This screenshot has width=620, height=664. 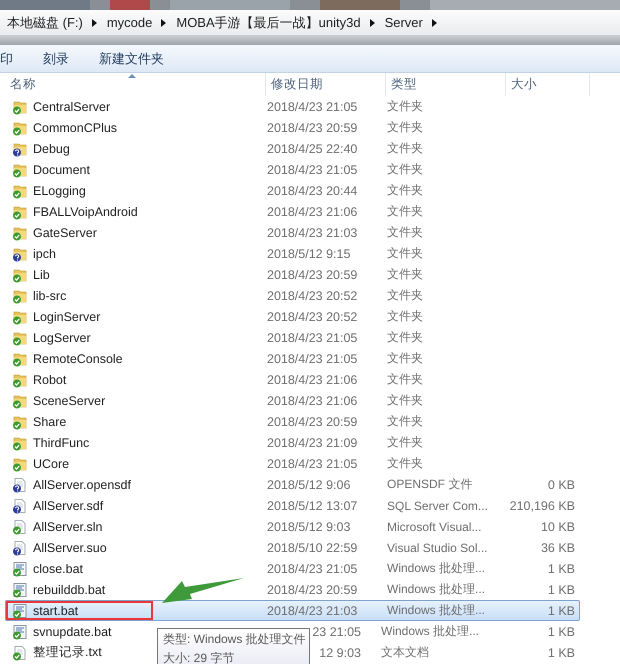 What do you see at coordinates (78, 359) in the screenshot?
I see `file-name: RemoteConsole` at bounding box center [78, 359].